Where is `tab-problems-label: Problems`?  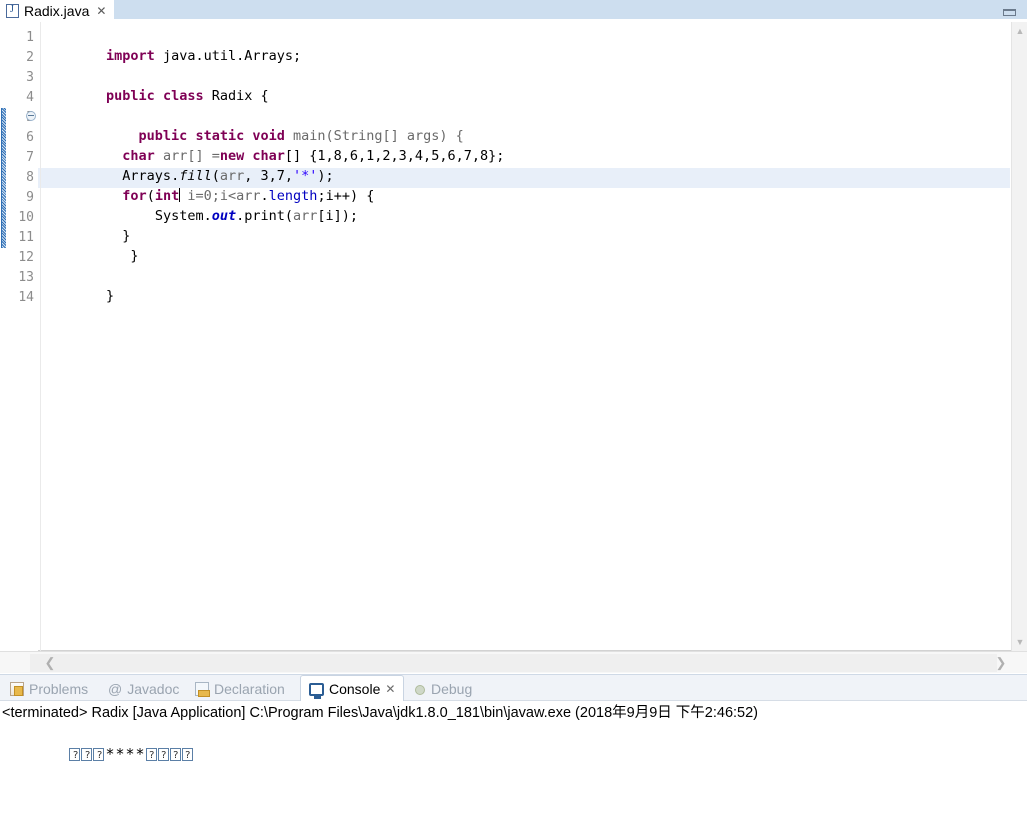 tab-problems-label: Problems is located at coordinates (59, 688).